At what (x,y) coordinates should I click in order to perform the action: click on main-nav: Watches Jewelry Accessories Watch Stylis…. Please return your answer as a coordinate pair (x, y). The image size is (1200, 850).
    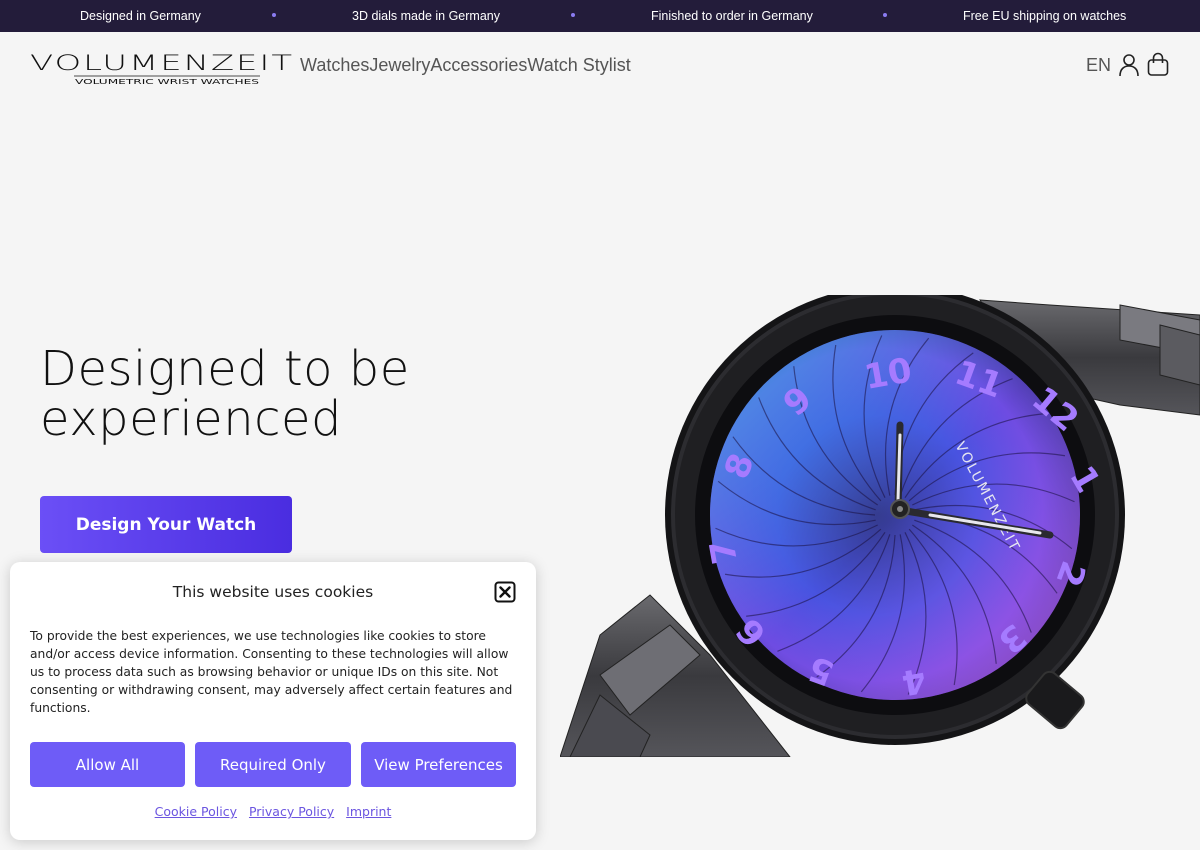
    Looking at the image, I should click on (465, 65).